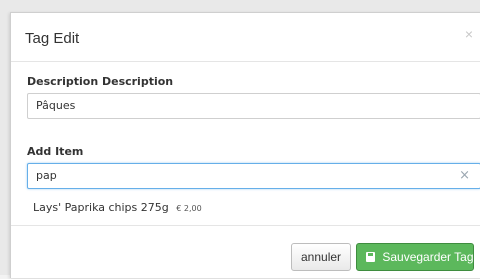  I want to click on result-price: € 2,00, so click(189, 208).